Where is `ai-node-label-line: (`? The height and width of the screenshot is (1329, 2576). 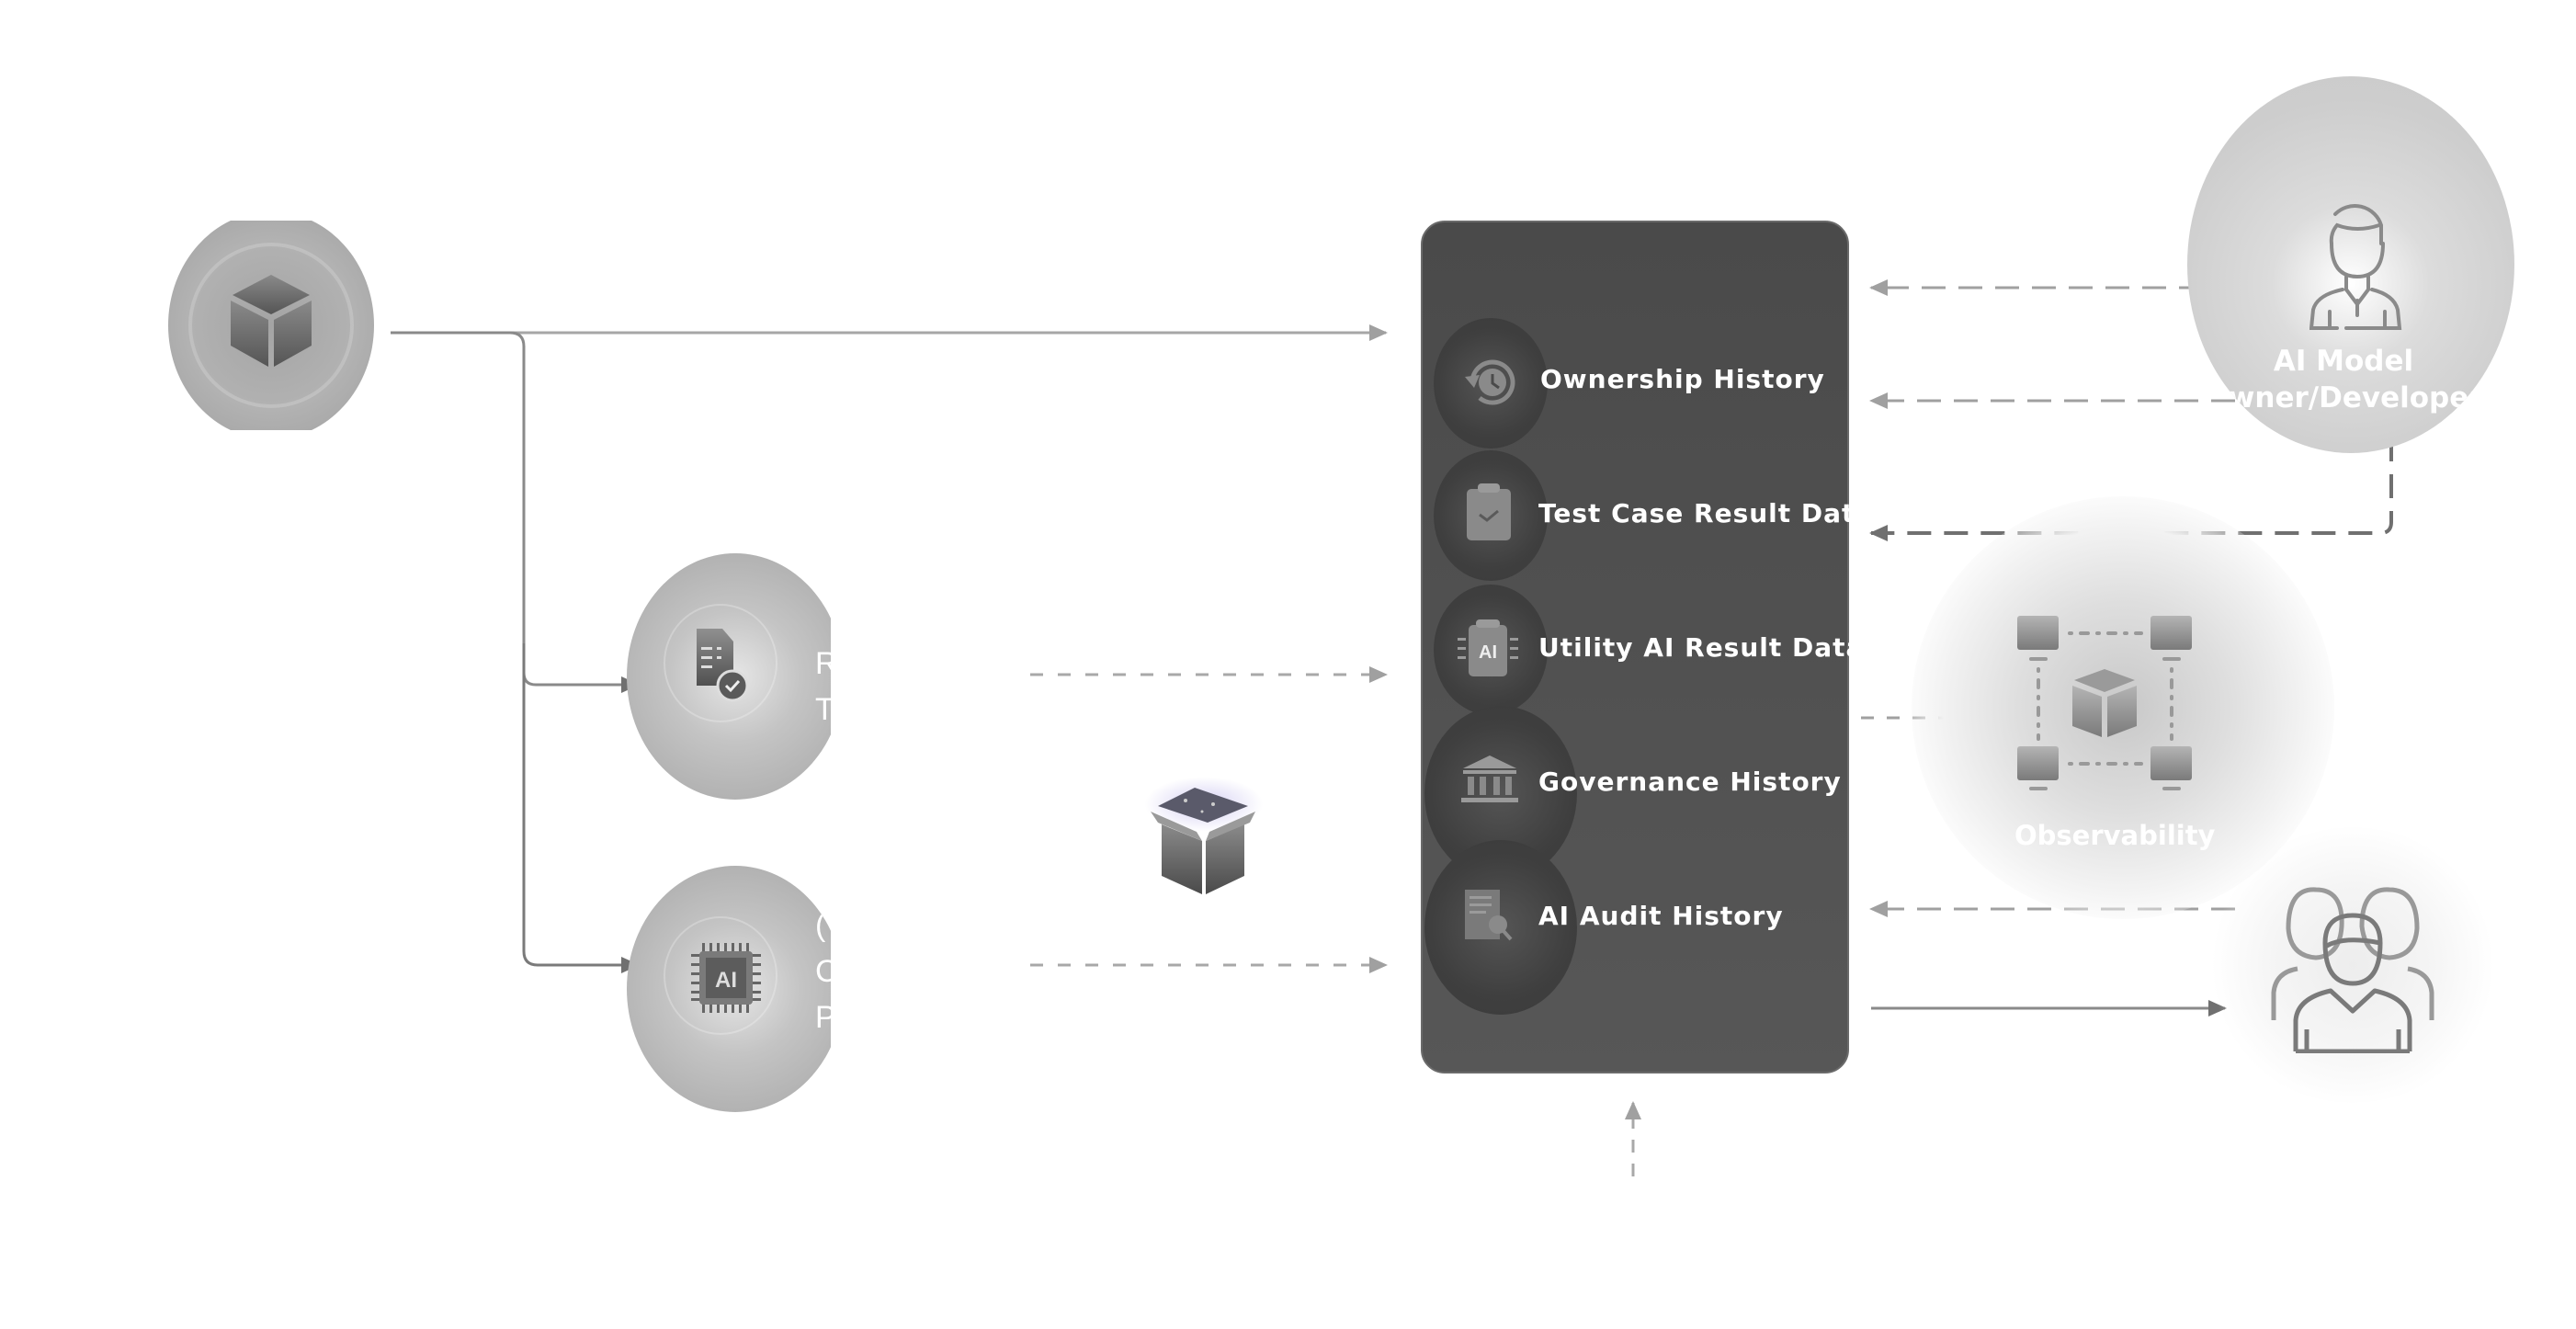
ai-node-label-line: ( is located at coordinates (820, 925).